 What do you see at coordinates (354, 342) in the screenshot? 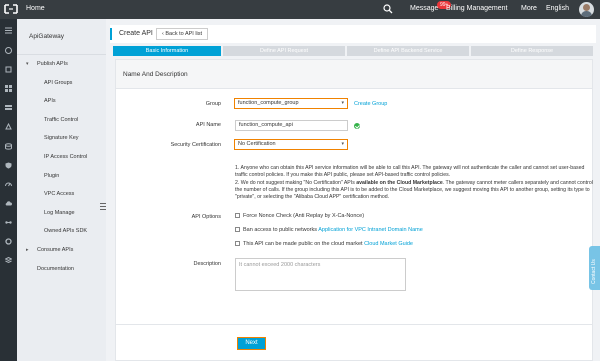
I see `form-footer: Next` at bounding box center [354, 342].